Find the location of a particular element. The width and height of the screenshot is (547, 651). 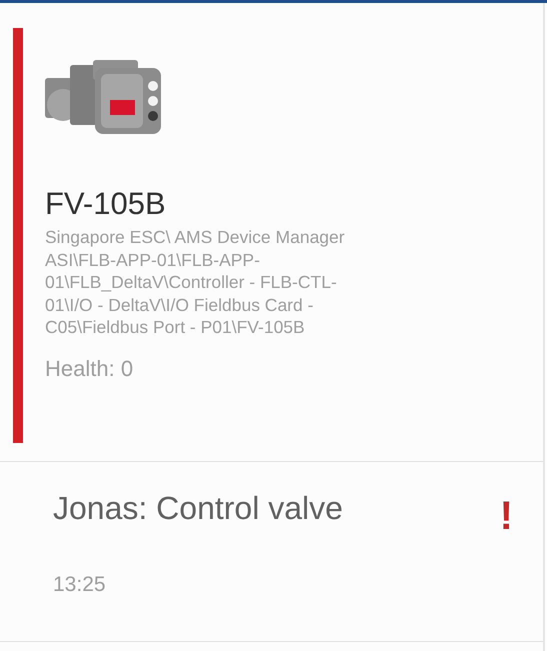

health-status: Health: 0 is located at coordinates (89, 368).